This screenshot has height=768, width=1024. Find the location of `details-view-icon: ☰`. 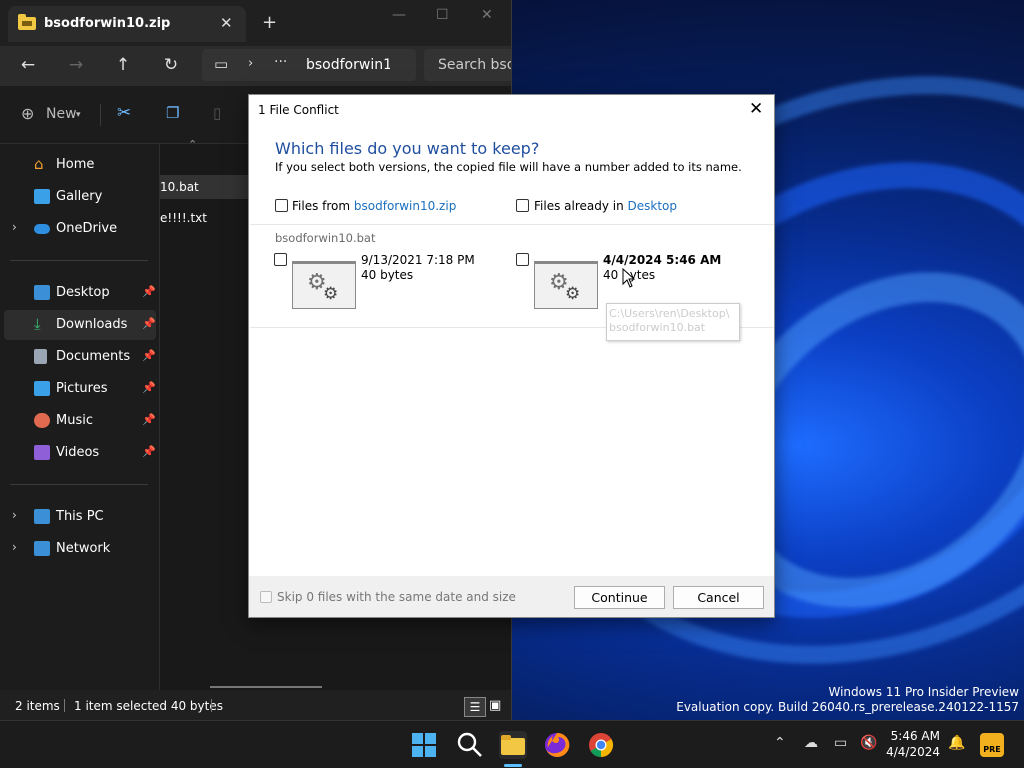

details-view-icon: ☰ is located at coordinates (475, 707).